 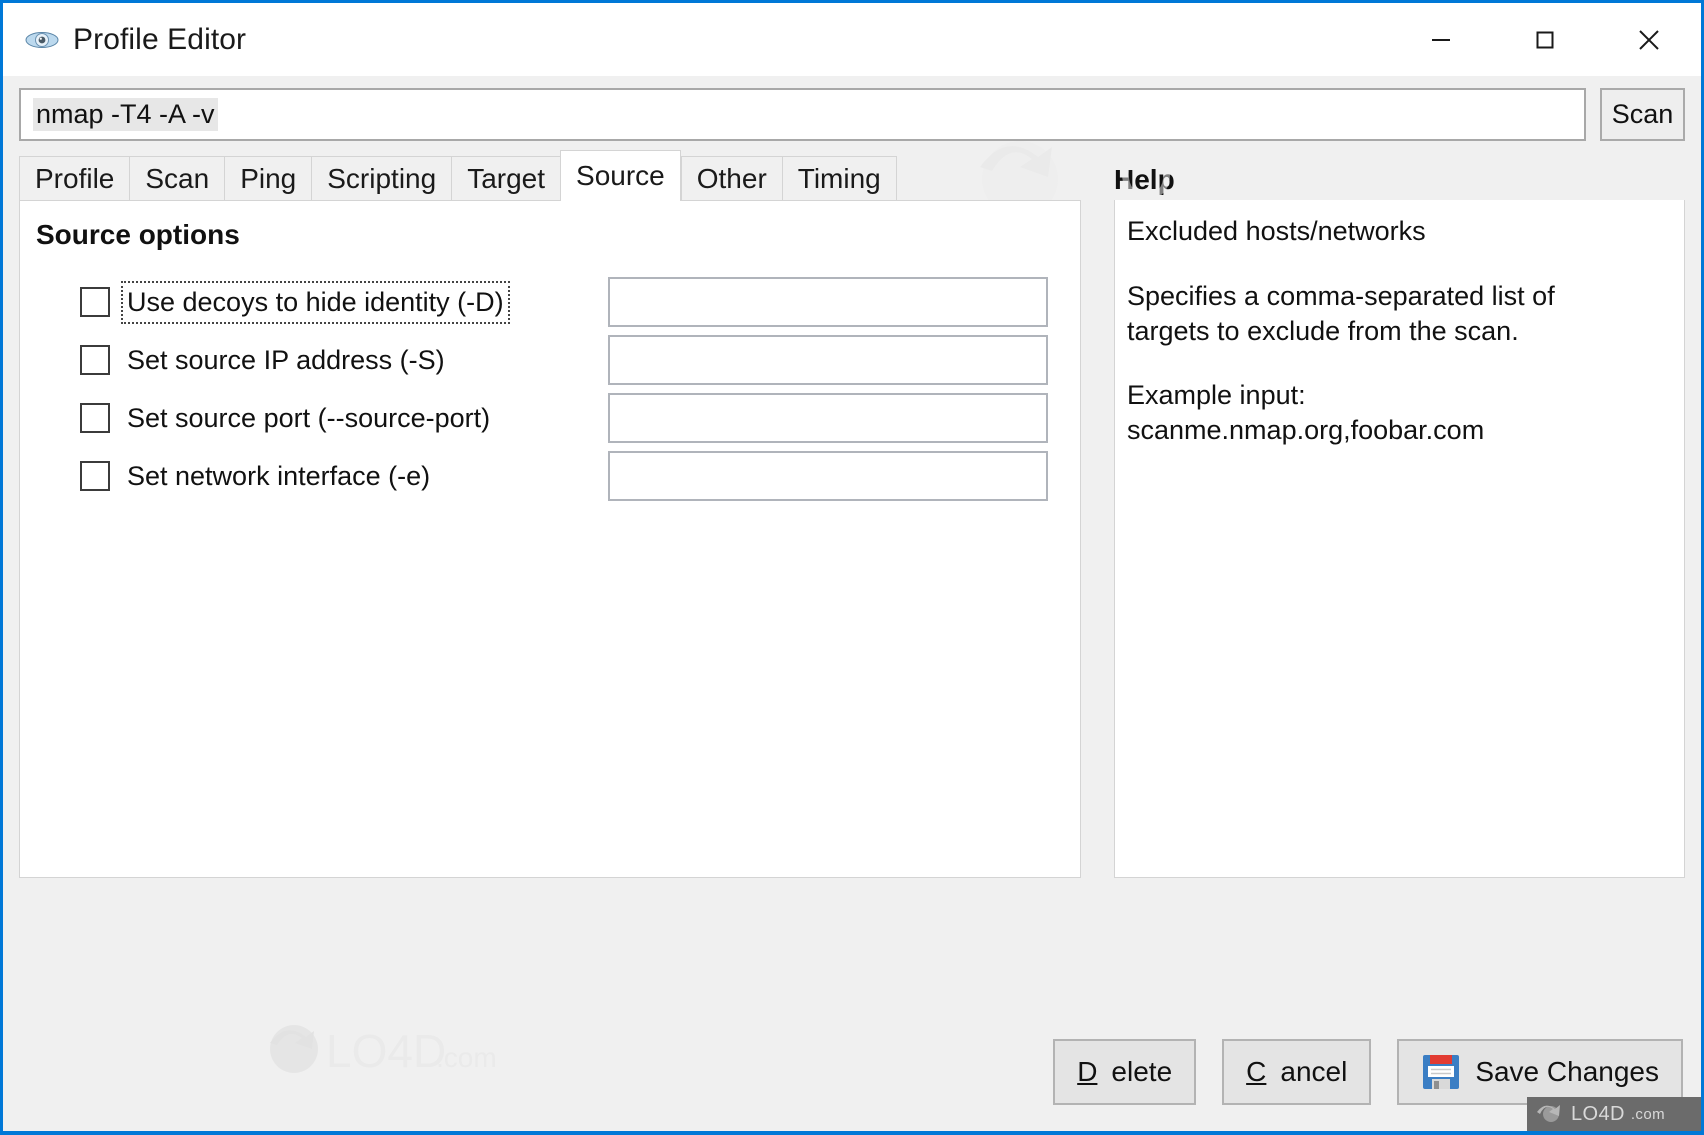 I want to click on checkbox-set-source-port, so click(x=95, y=418).